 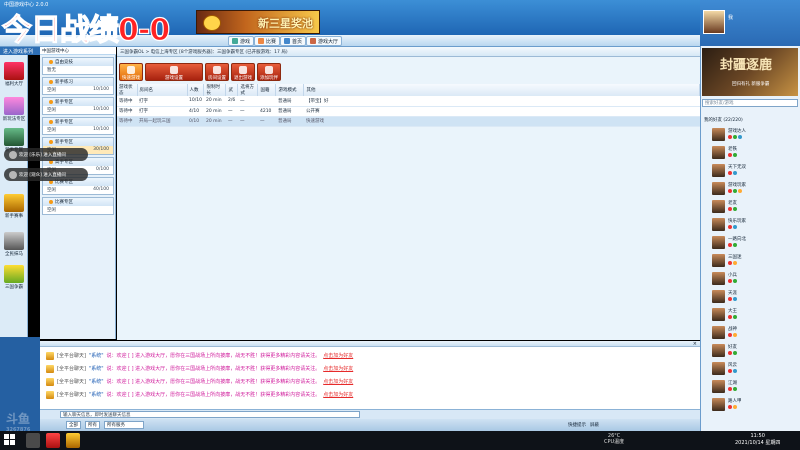 What do you see at coordinates (408, 71) in the screenshot?
I see `room-toolbar: 快速游戏 游戏设置 房间设置 退出游戏 添加玩伴` at bounding box center [408, 71].